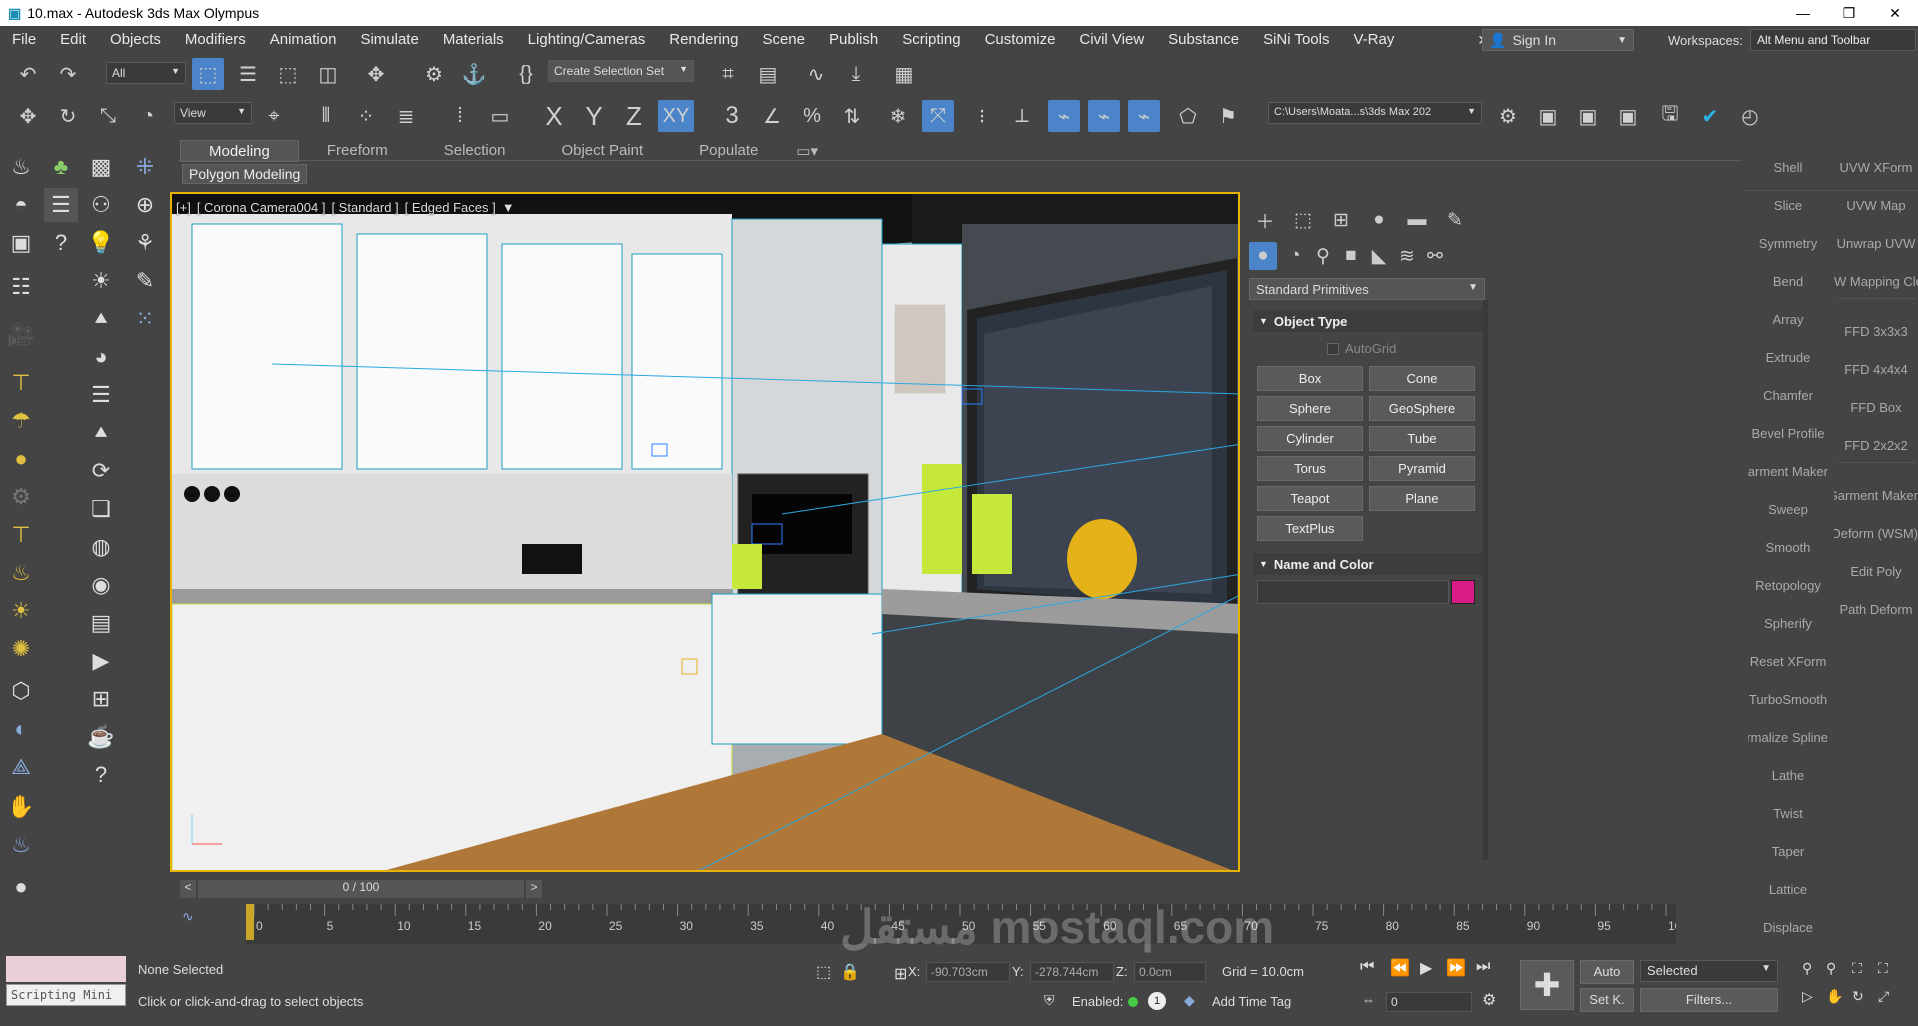  I want to click on tab-modeling: Modeling, so click(239, 151).